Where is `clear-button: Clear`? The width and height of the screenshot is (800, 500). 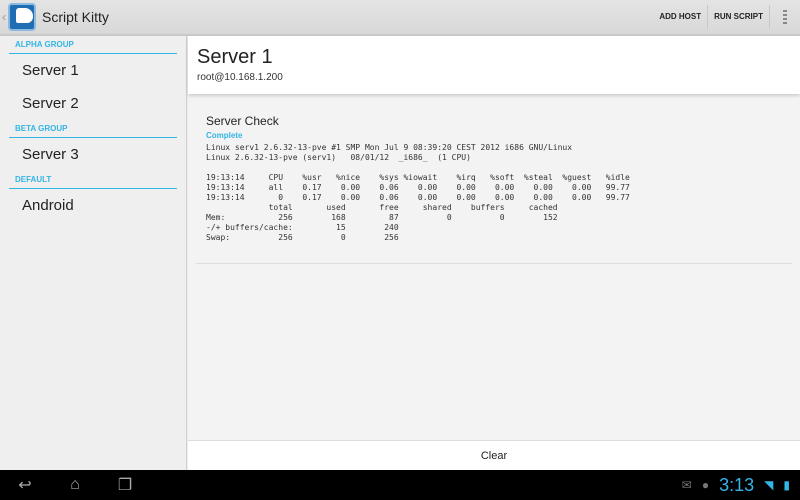
clear-button: Clear is located at coordinates (494, 455).